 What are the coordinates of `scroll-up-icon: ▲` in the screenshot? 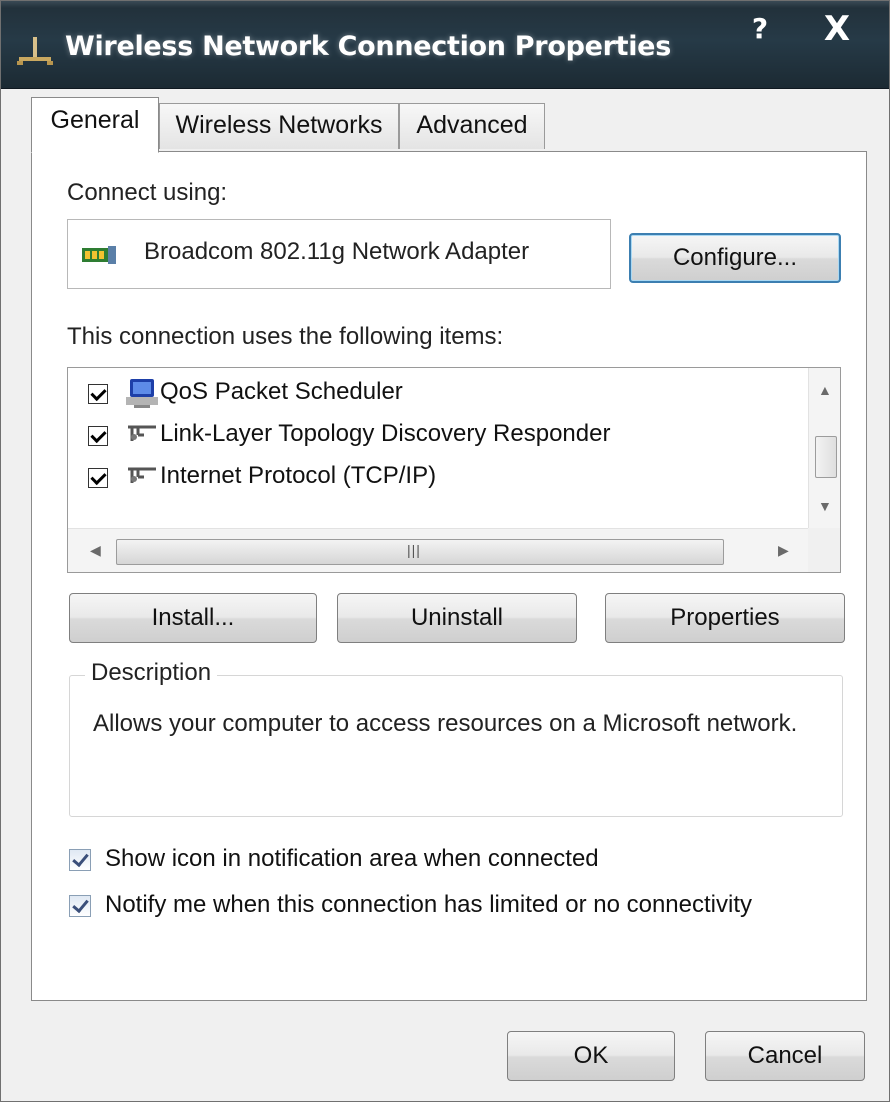 It's located at (825, 390).